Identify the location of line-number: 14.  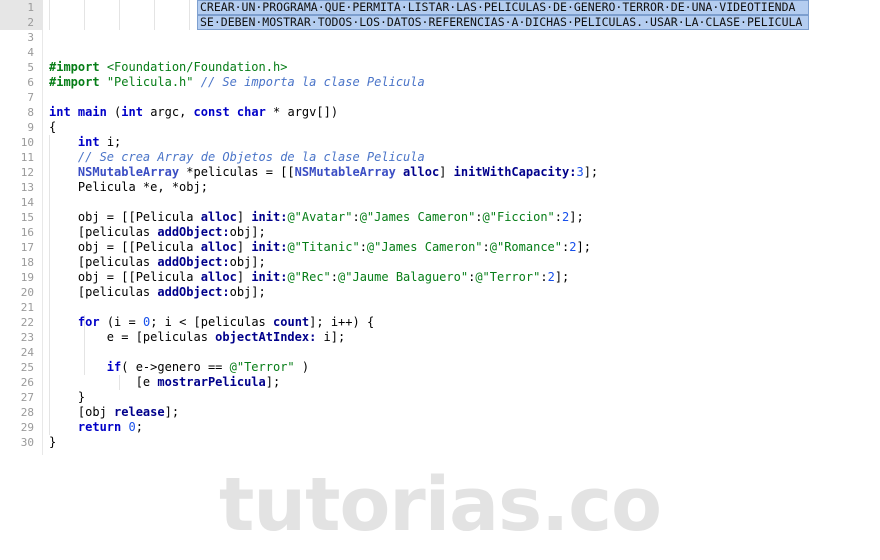
(27, 202).